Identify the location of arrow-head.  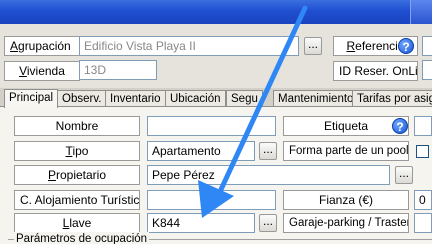
(216, 199).